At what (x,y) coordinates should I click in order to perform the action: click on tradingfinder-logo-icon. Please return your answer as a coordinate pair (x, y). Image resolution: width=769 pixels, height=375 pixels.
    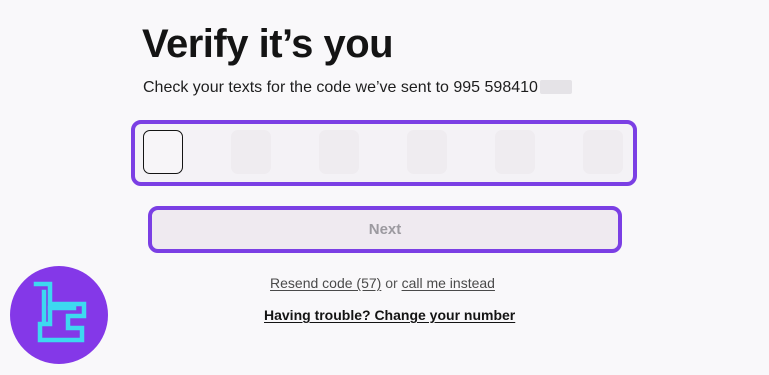
    Looking at the image, I should click on (59, 315).